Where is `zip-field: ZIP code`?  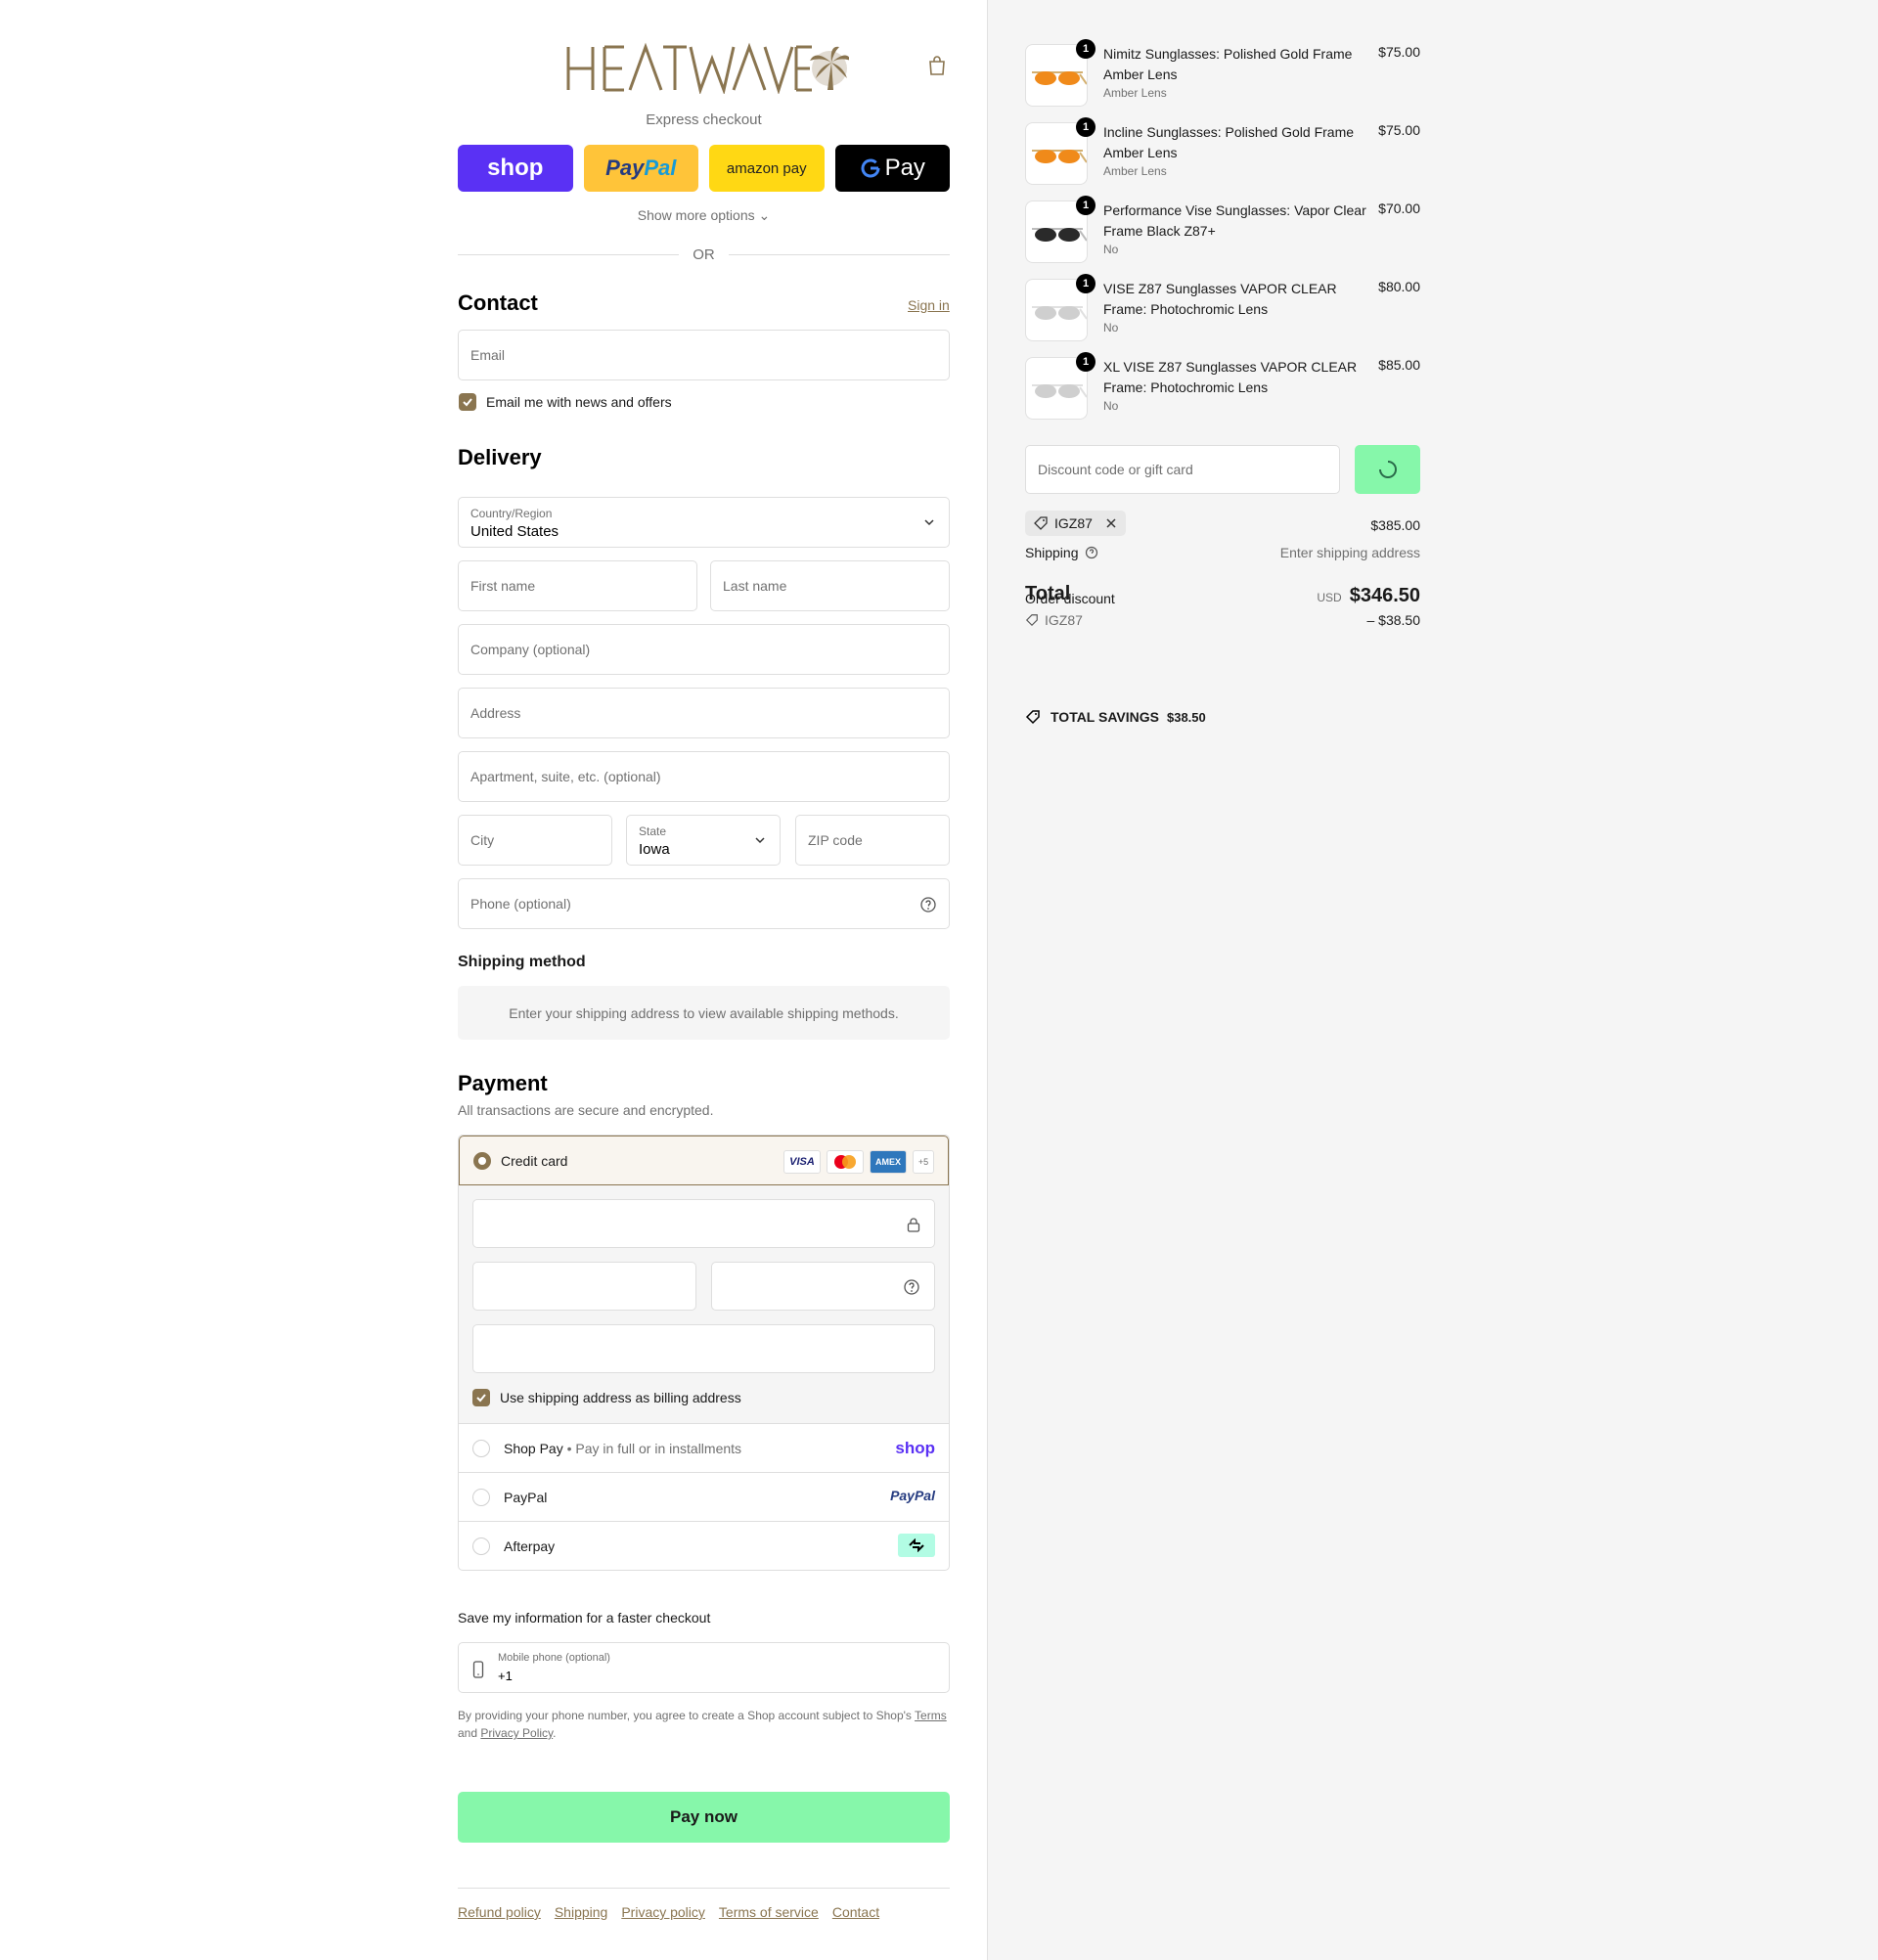 zip-field: ZIP code is located at coordinates (872, 840).